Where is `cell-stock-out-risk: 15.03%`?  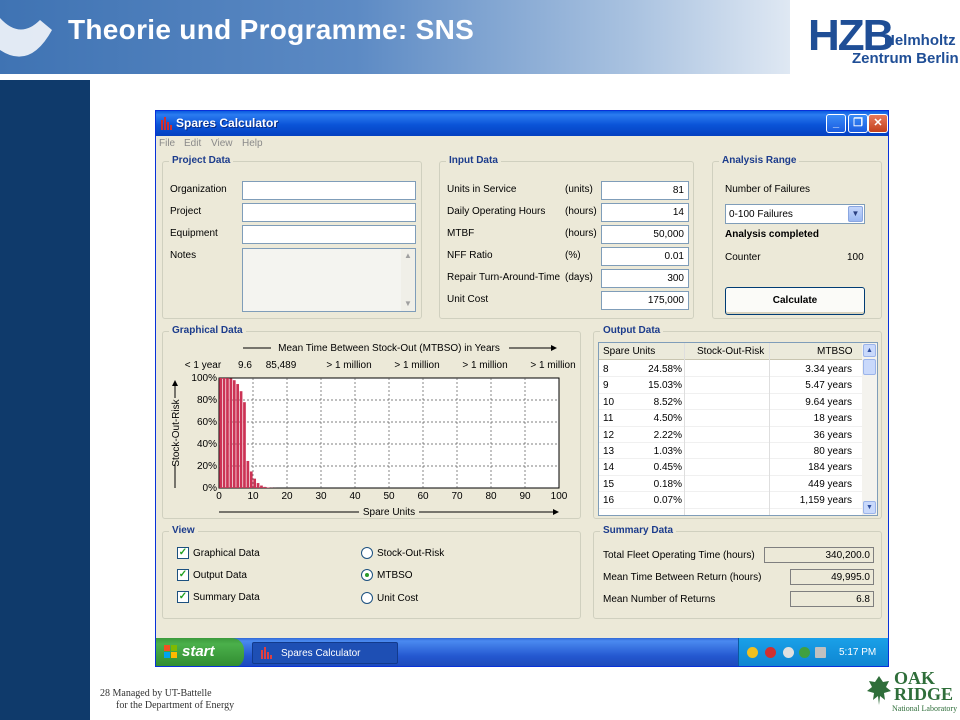 cell-stock-out-risk: 15.03% is located at coordinates (665, 386).